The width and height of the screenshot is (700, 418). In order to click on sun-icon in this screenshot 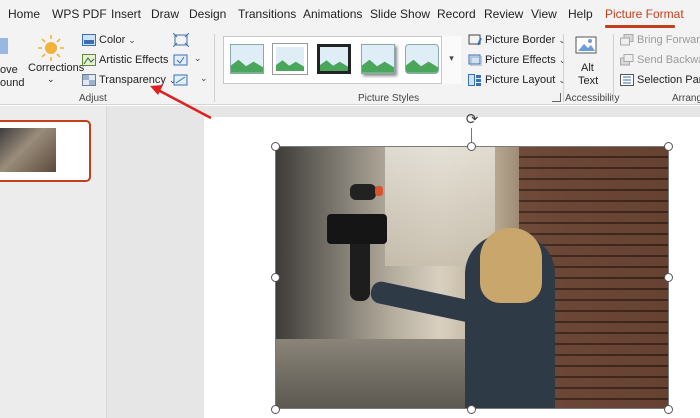, I will do `click(51, 48)`.